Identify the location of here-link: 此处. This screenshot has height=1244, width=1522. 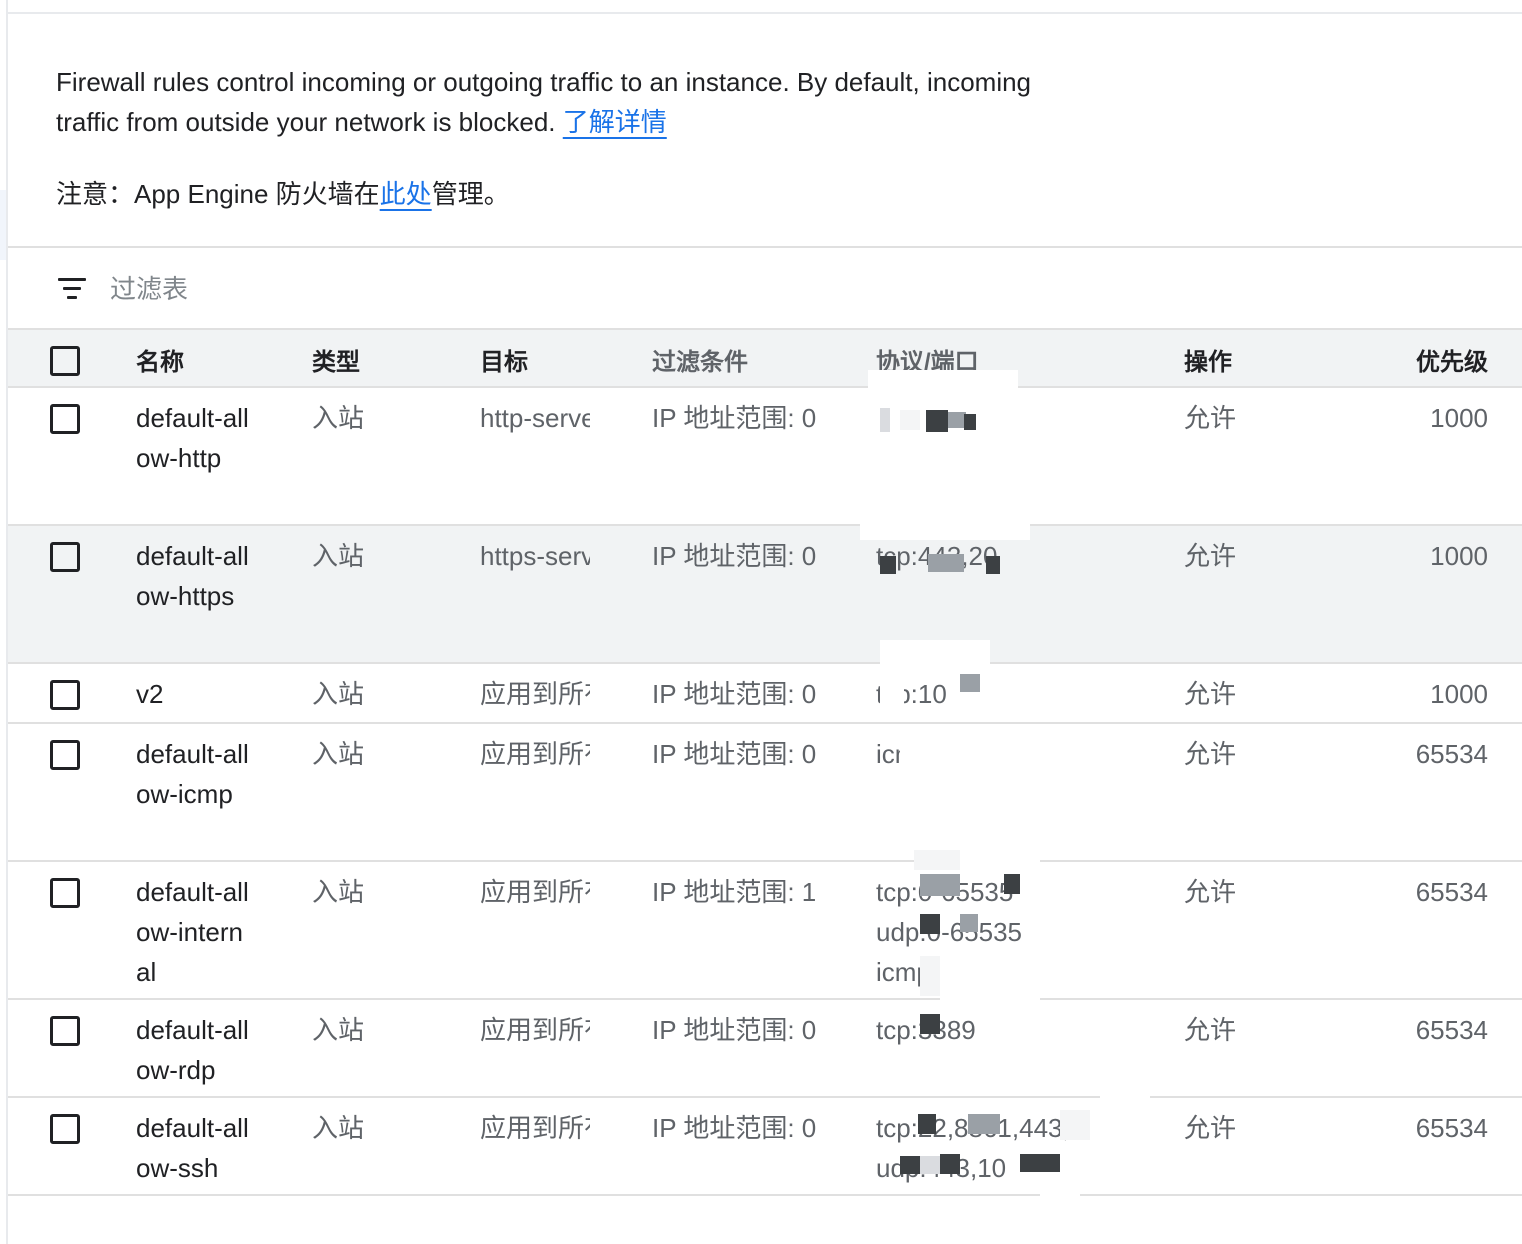
(406, 194).